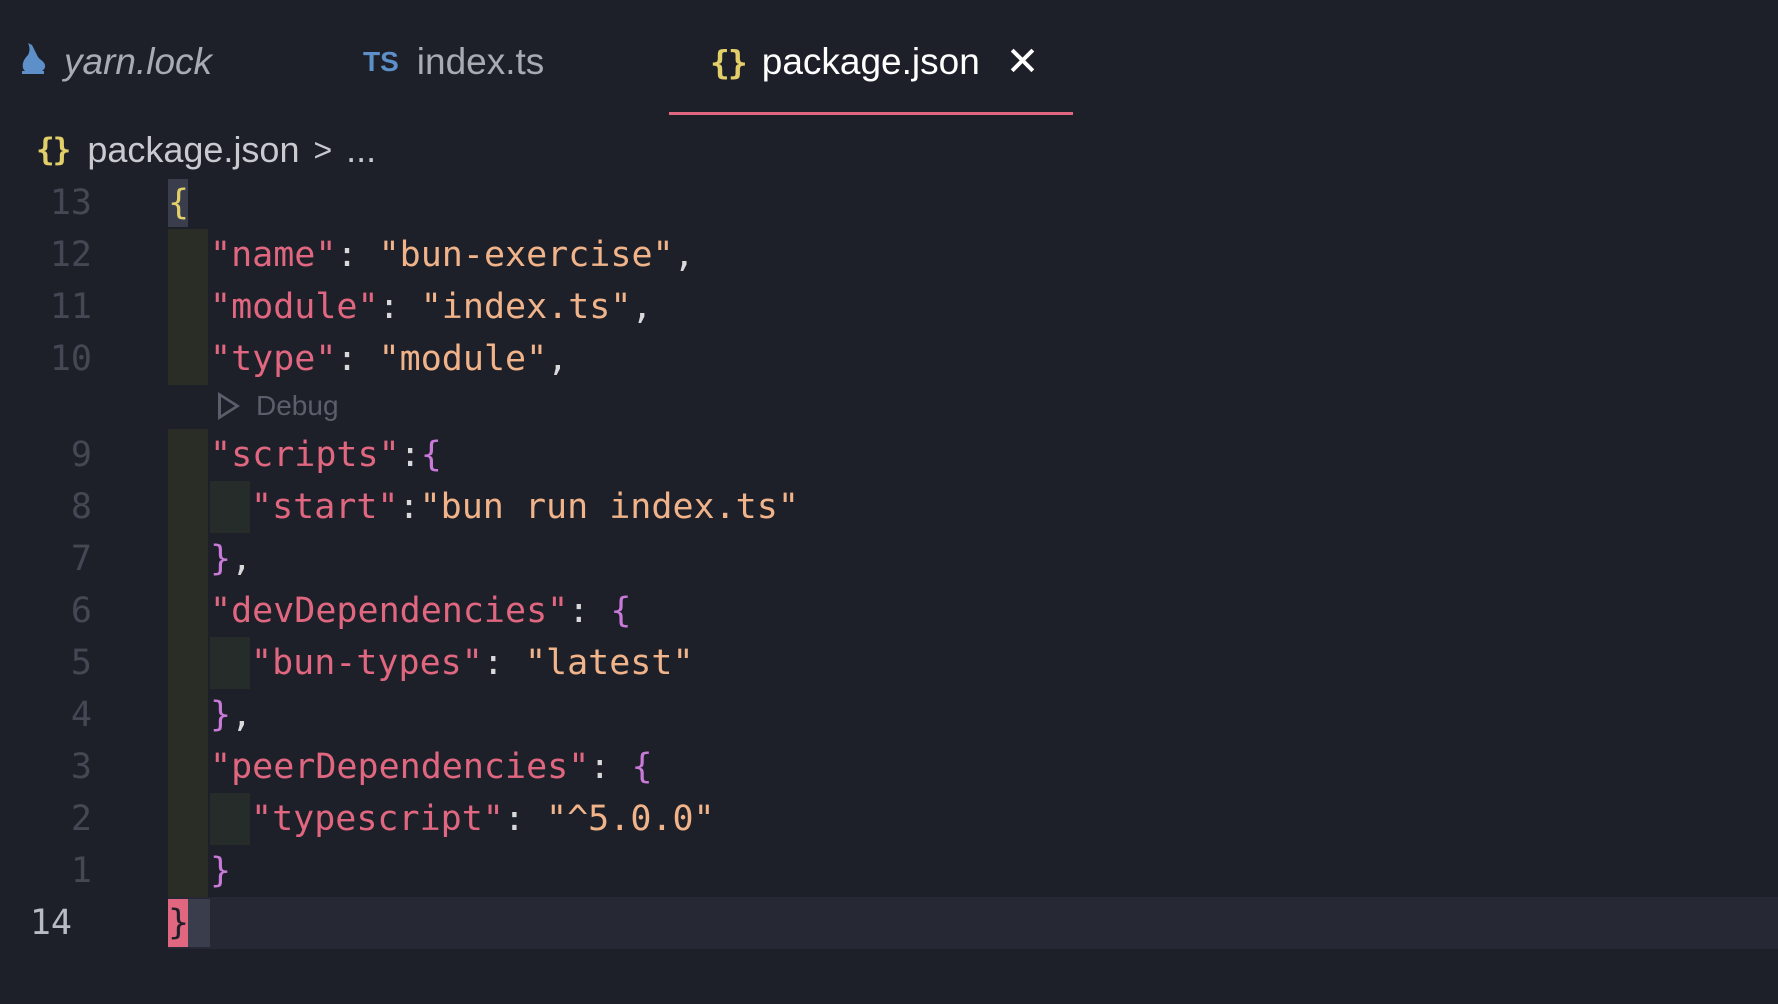  I want to click on chevron-right-icon: >, so click(323, 149).